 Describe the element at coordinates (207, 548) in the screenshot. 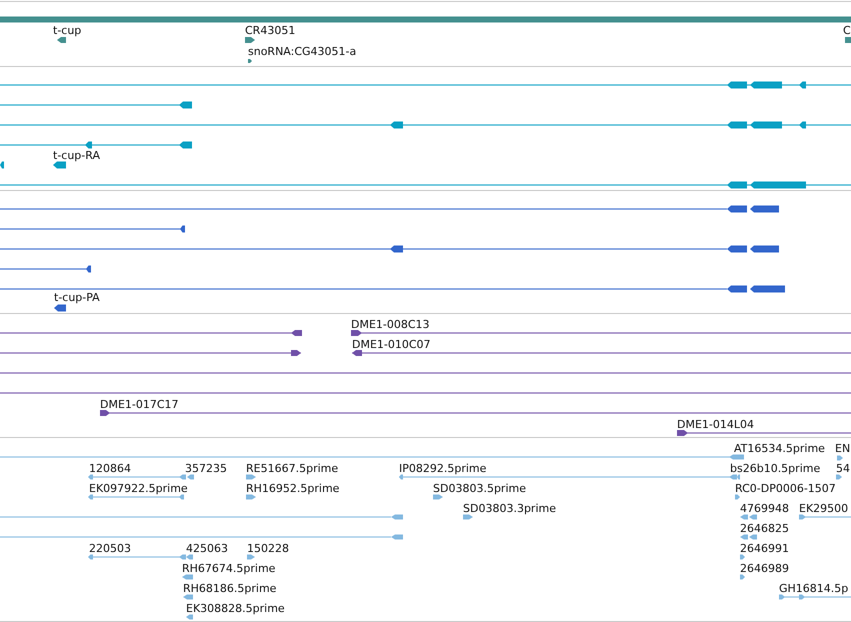

I see `feature-label: 425063` at that location.